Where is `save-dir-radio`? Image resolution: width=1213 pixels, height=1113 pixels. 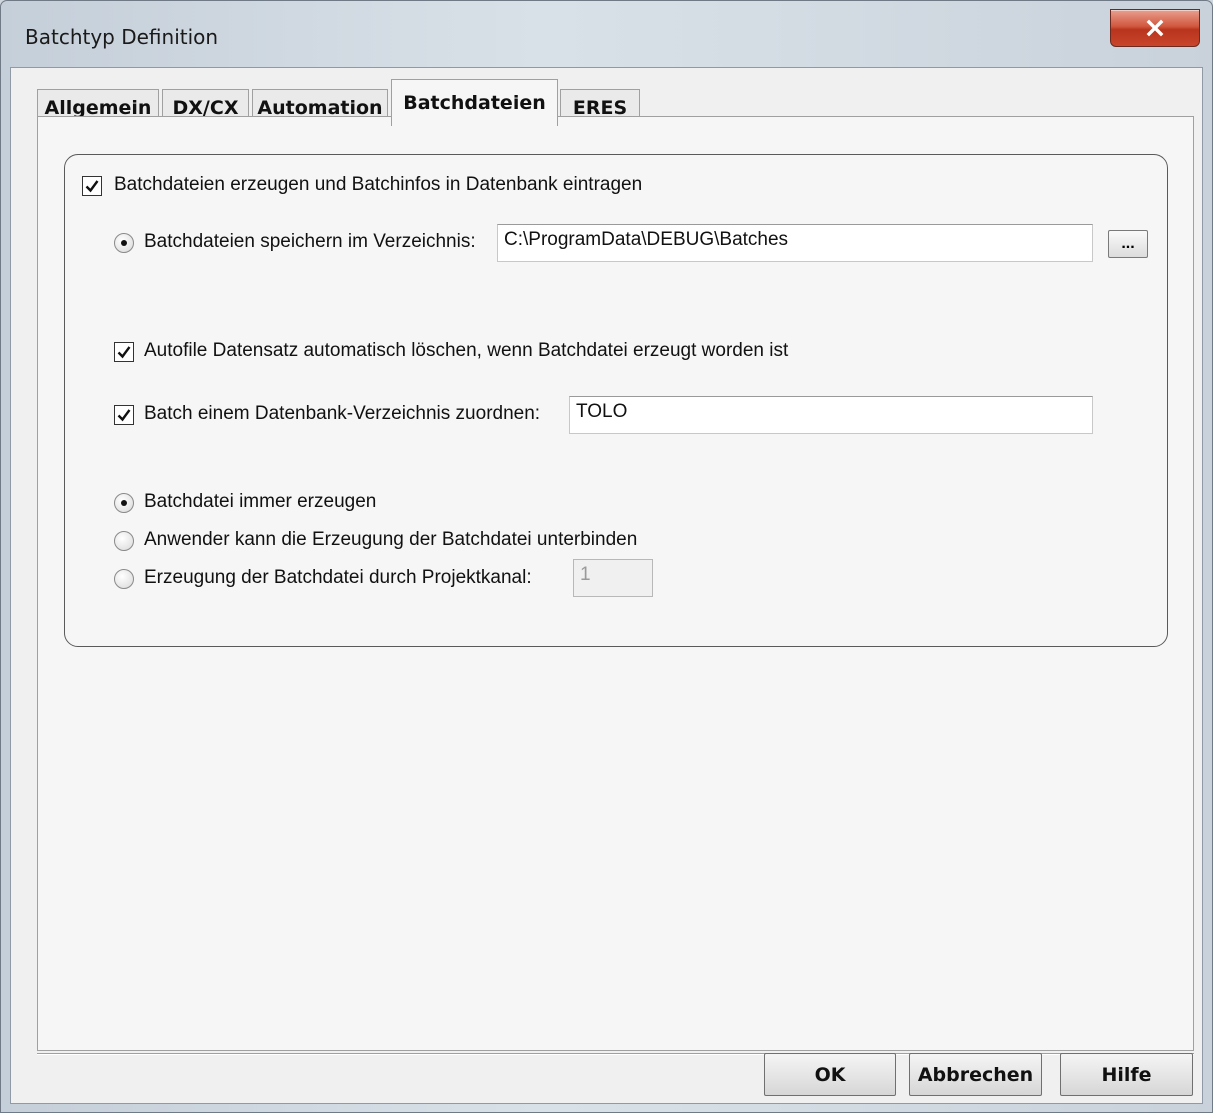
save-dir-radio is located at coordinates (124, 243).